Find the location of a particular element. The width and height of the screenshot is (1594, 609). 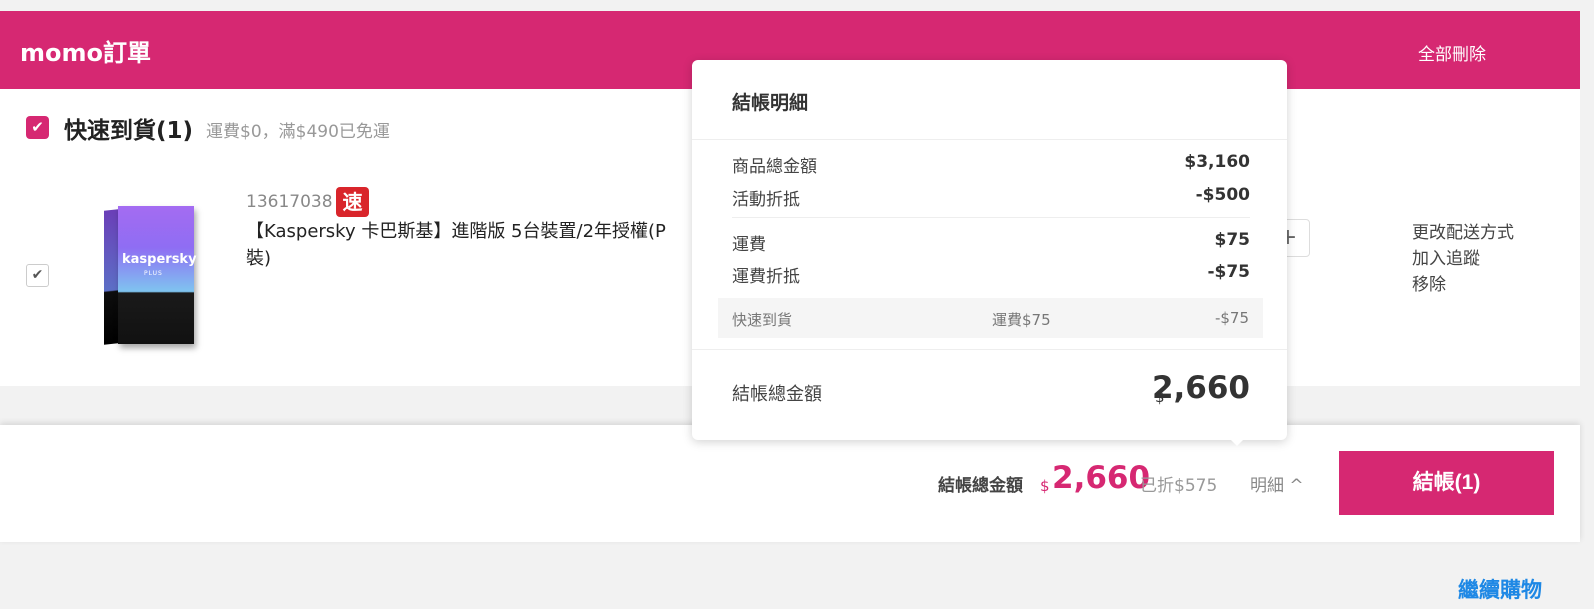

detail-toggle-button: 明細 ^ is located at coordinates (1277, 483).